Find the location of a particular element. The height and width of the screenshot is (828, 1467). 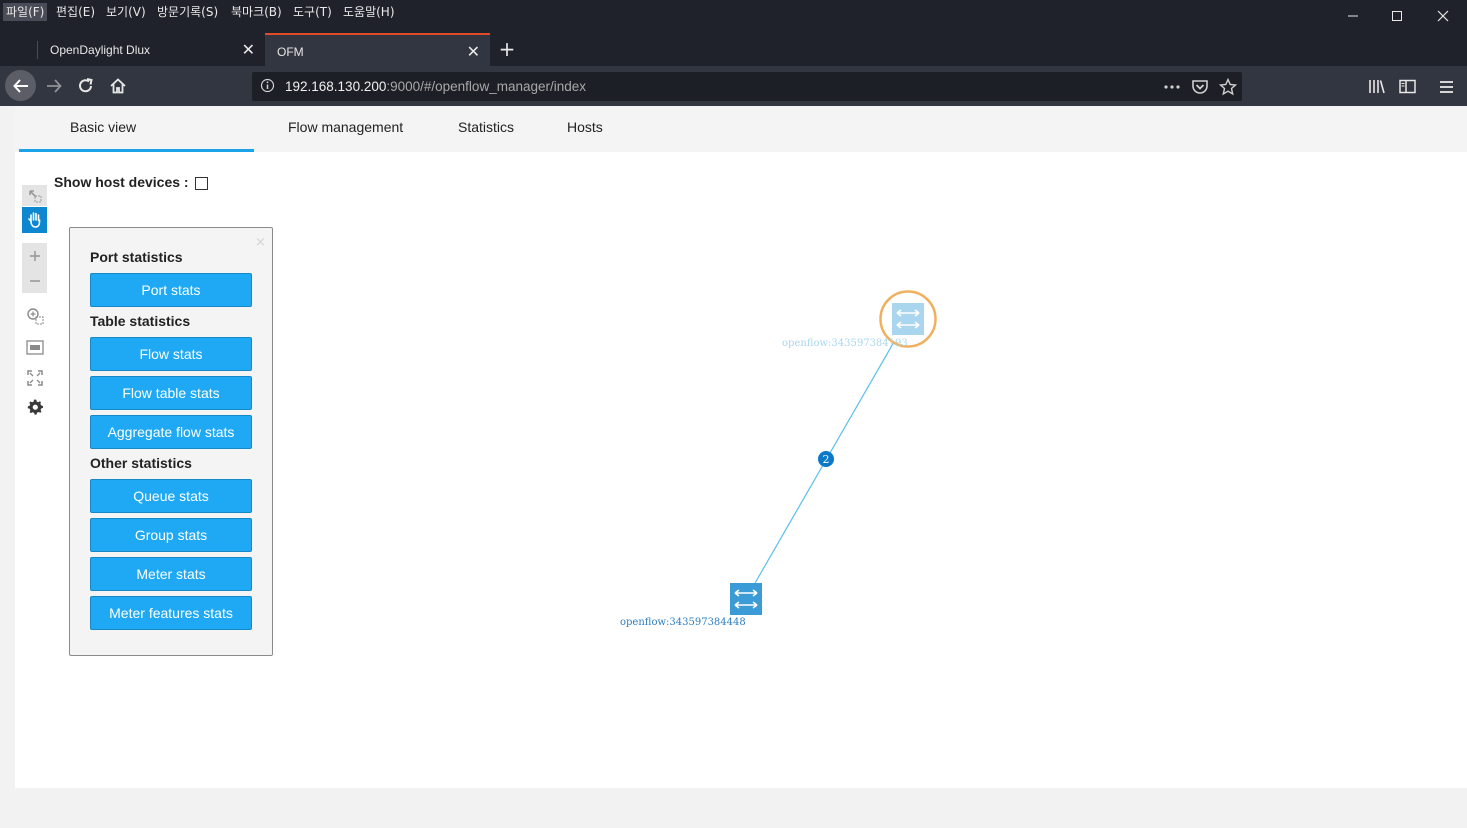

settings-gear-icon is located at coordinates (34, 406).